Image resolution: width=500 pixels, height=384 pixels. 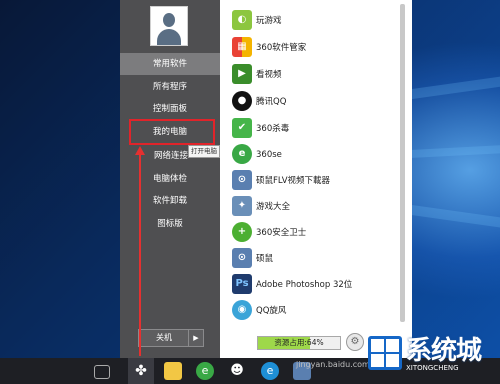 I want to click on avatar-head-icon, so click(x=169, y=20).